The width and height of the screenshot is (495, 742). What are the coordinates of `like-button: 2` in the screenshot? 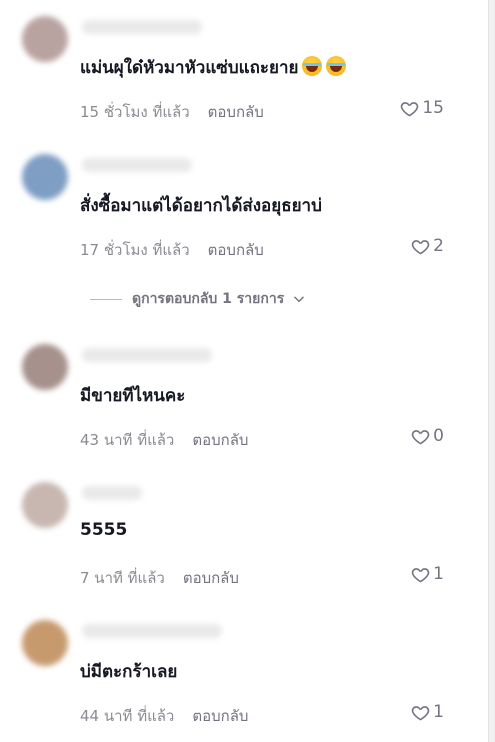 It's located at (427, 246).